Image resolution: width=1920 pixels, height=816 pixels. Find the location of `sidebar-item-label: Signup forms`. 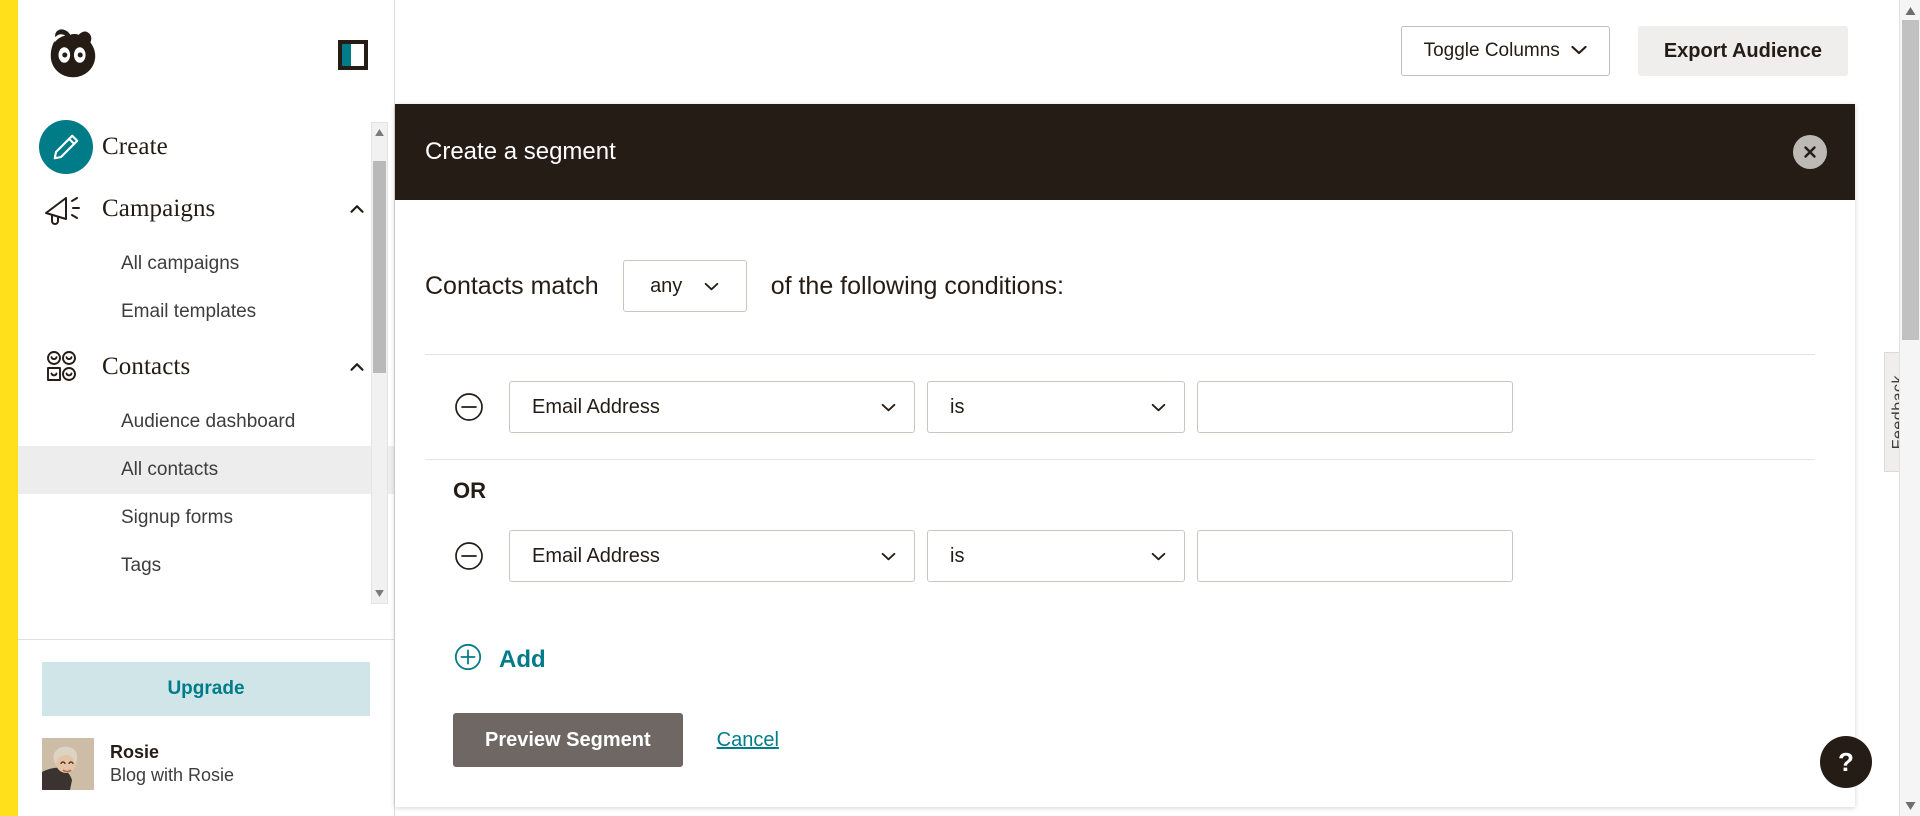

sidebar-item-label: Signup forms is located at coordinates (177, 517).